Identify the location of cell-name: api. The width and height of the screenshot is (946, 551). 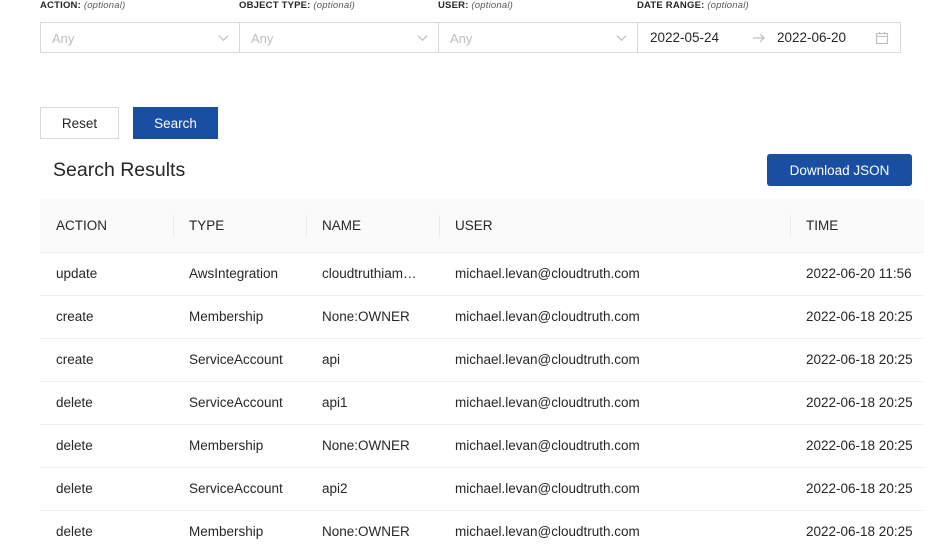
(331, 359).